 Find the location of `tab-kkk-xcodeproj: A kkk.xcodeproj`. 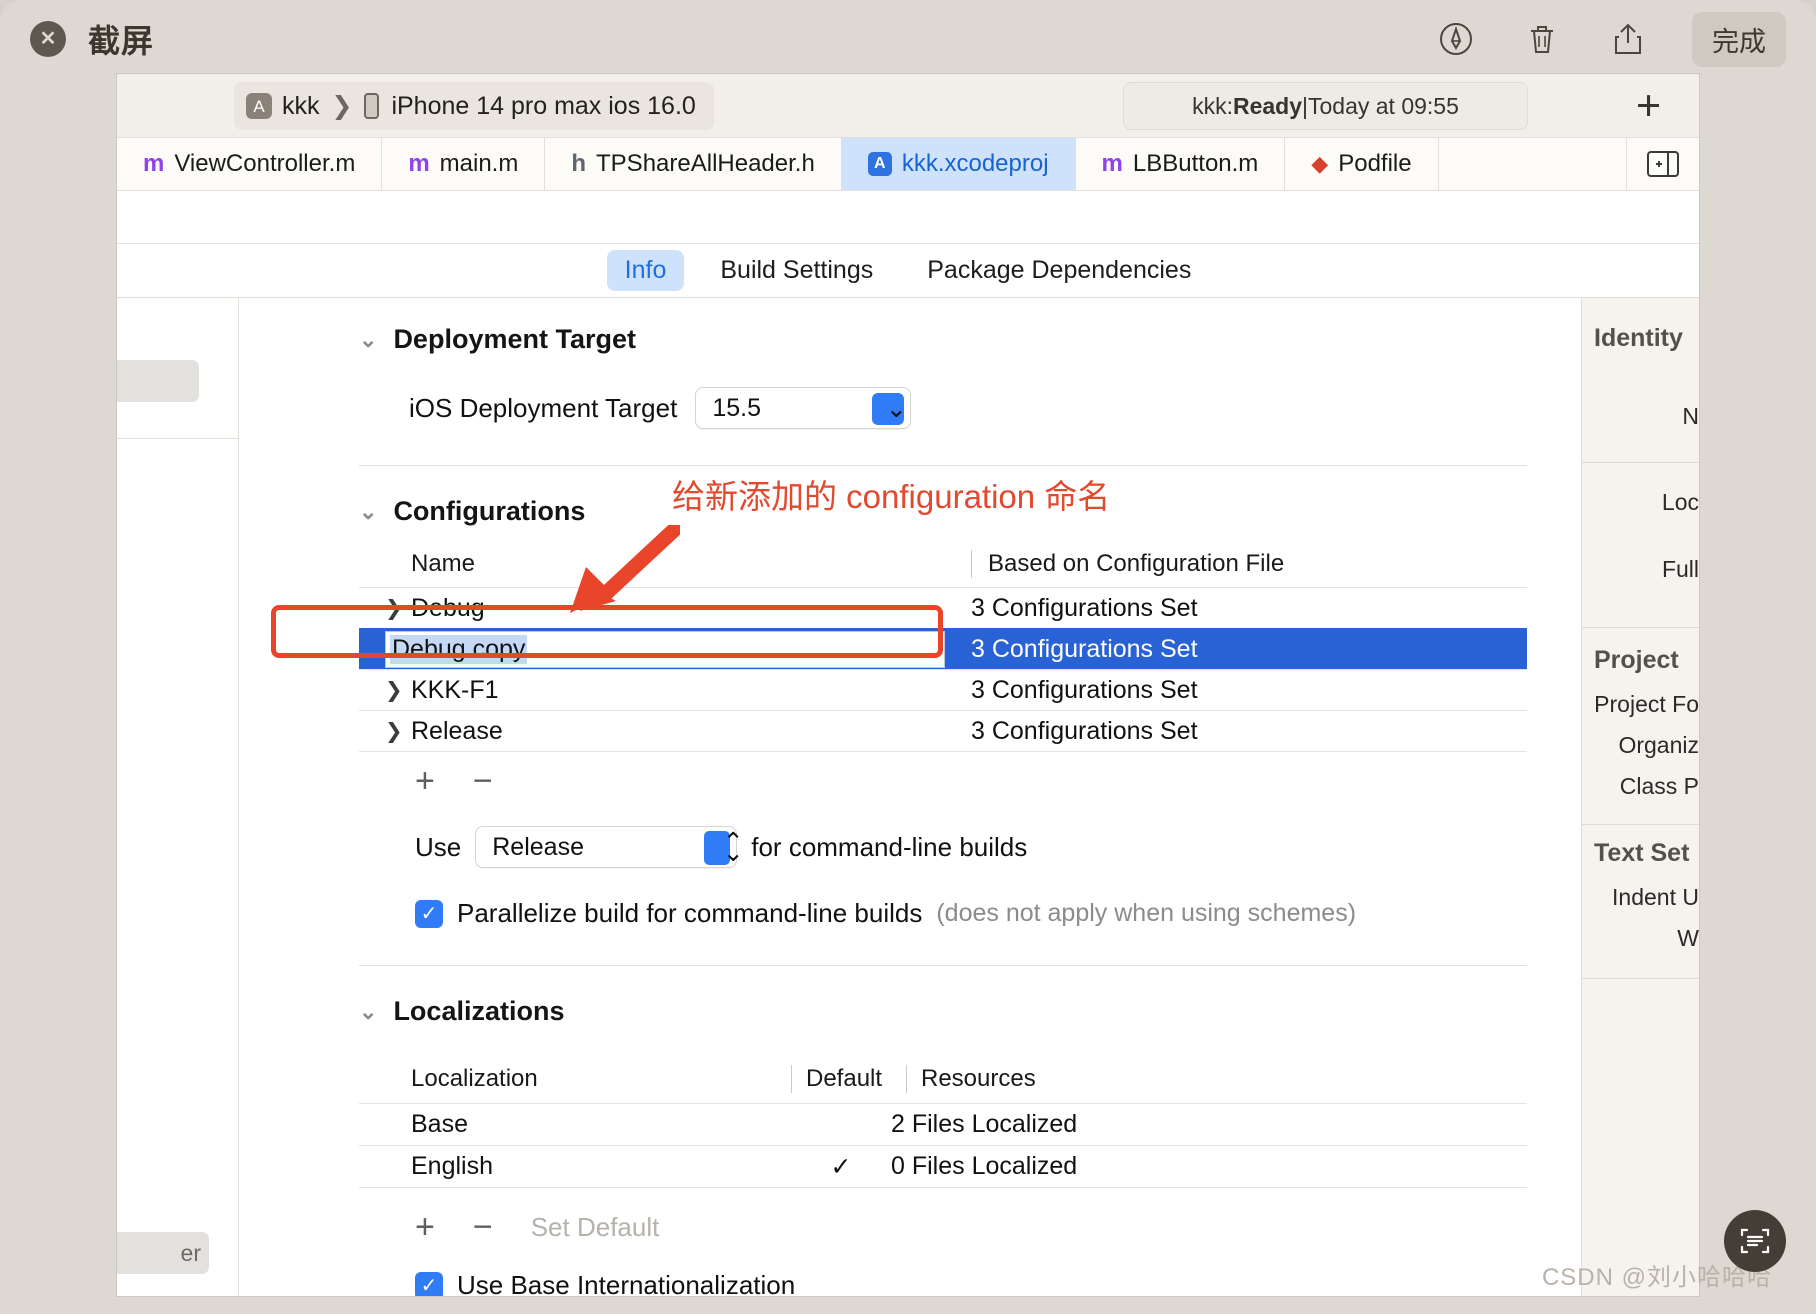

tab-kkk-xcodeproj: A kkk.xcodeproj is located at coordinates (958, 164).